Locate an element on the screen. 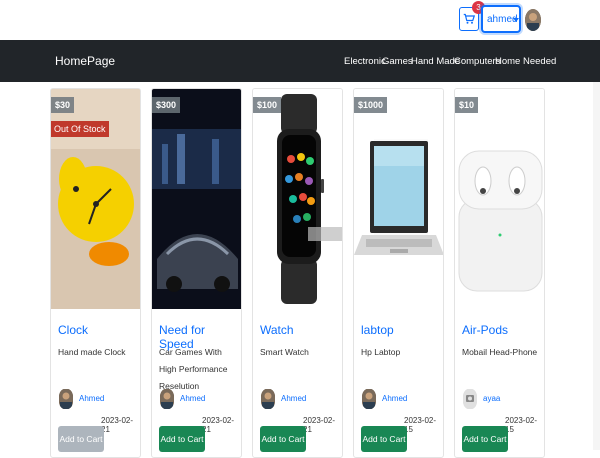 This screenshot has height=458, width=600. nav-link-hand-made: Hand Made is located at coordinates (435, 61).